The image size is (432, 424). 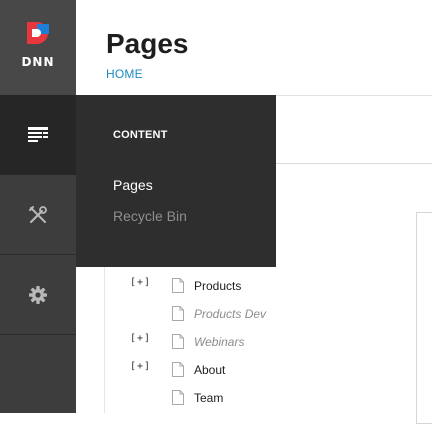 I want to click on rail-settings-button, so click(x=38, y=295).